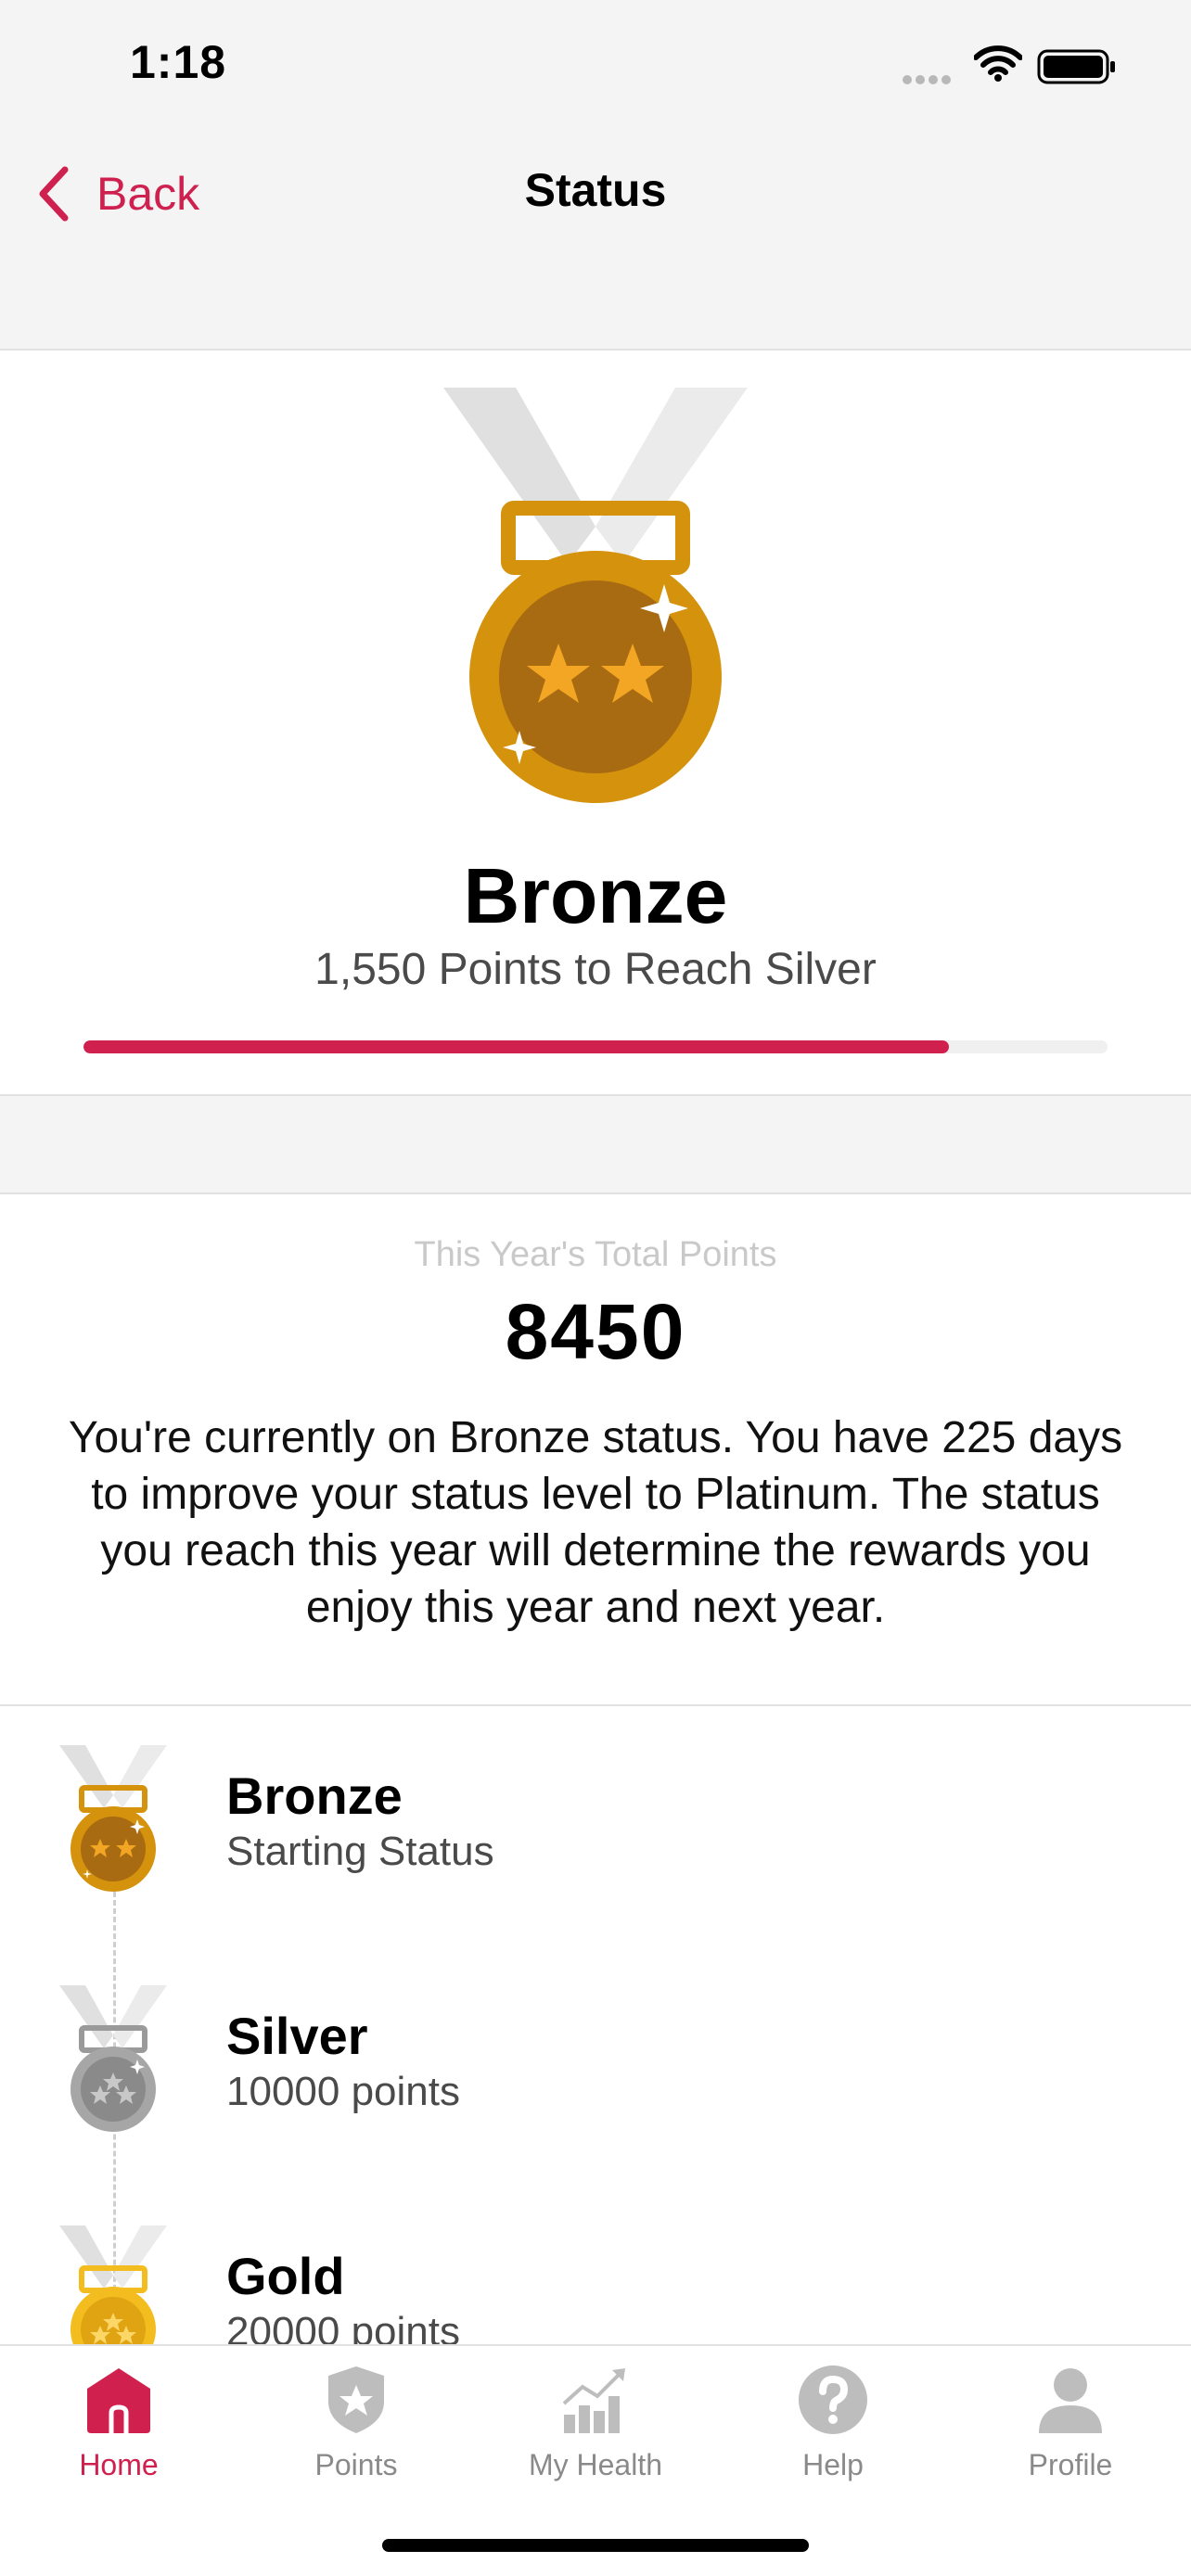  What do you see at coordinates (595, 970) in the screenshot?
I see `points-to-next-level: 1,550 Points to Reach Silver` at bounding box center [595, 970].